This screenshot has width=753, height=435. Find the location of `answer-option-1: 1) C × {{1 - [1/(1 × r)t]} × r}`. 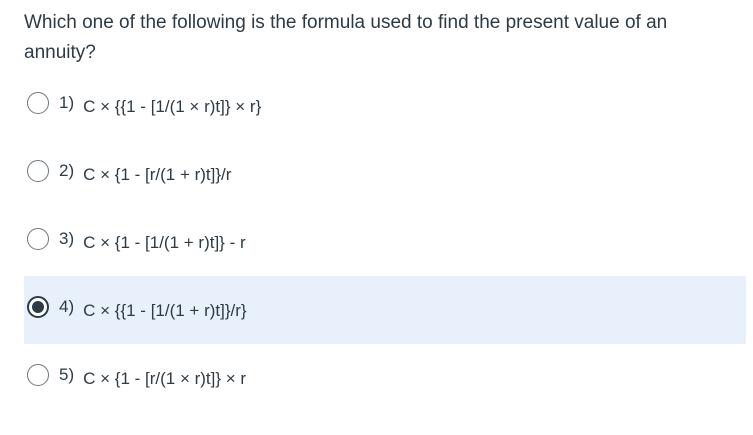

answer-option-1: 1) C × {{1 - [1/(1 × r)t]} × r} is located at coordinates (385, 106).